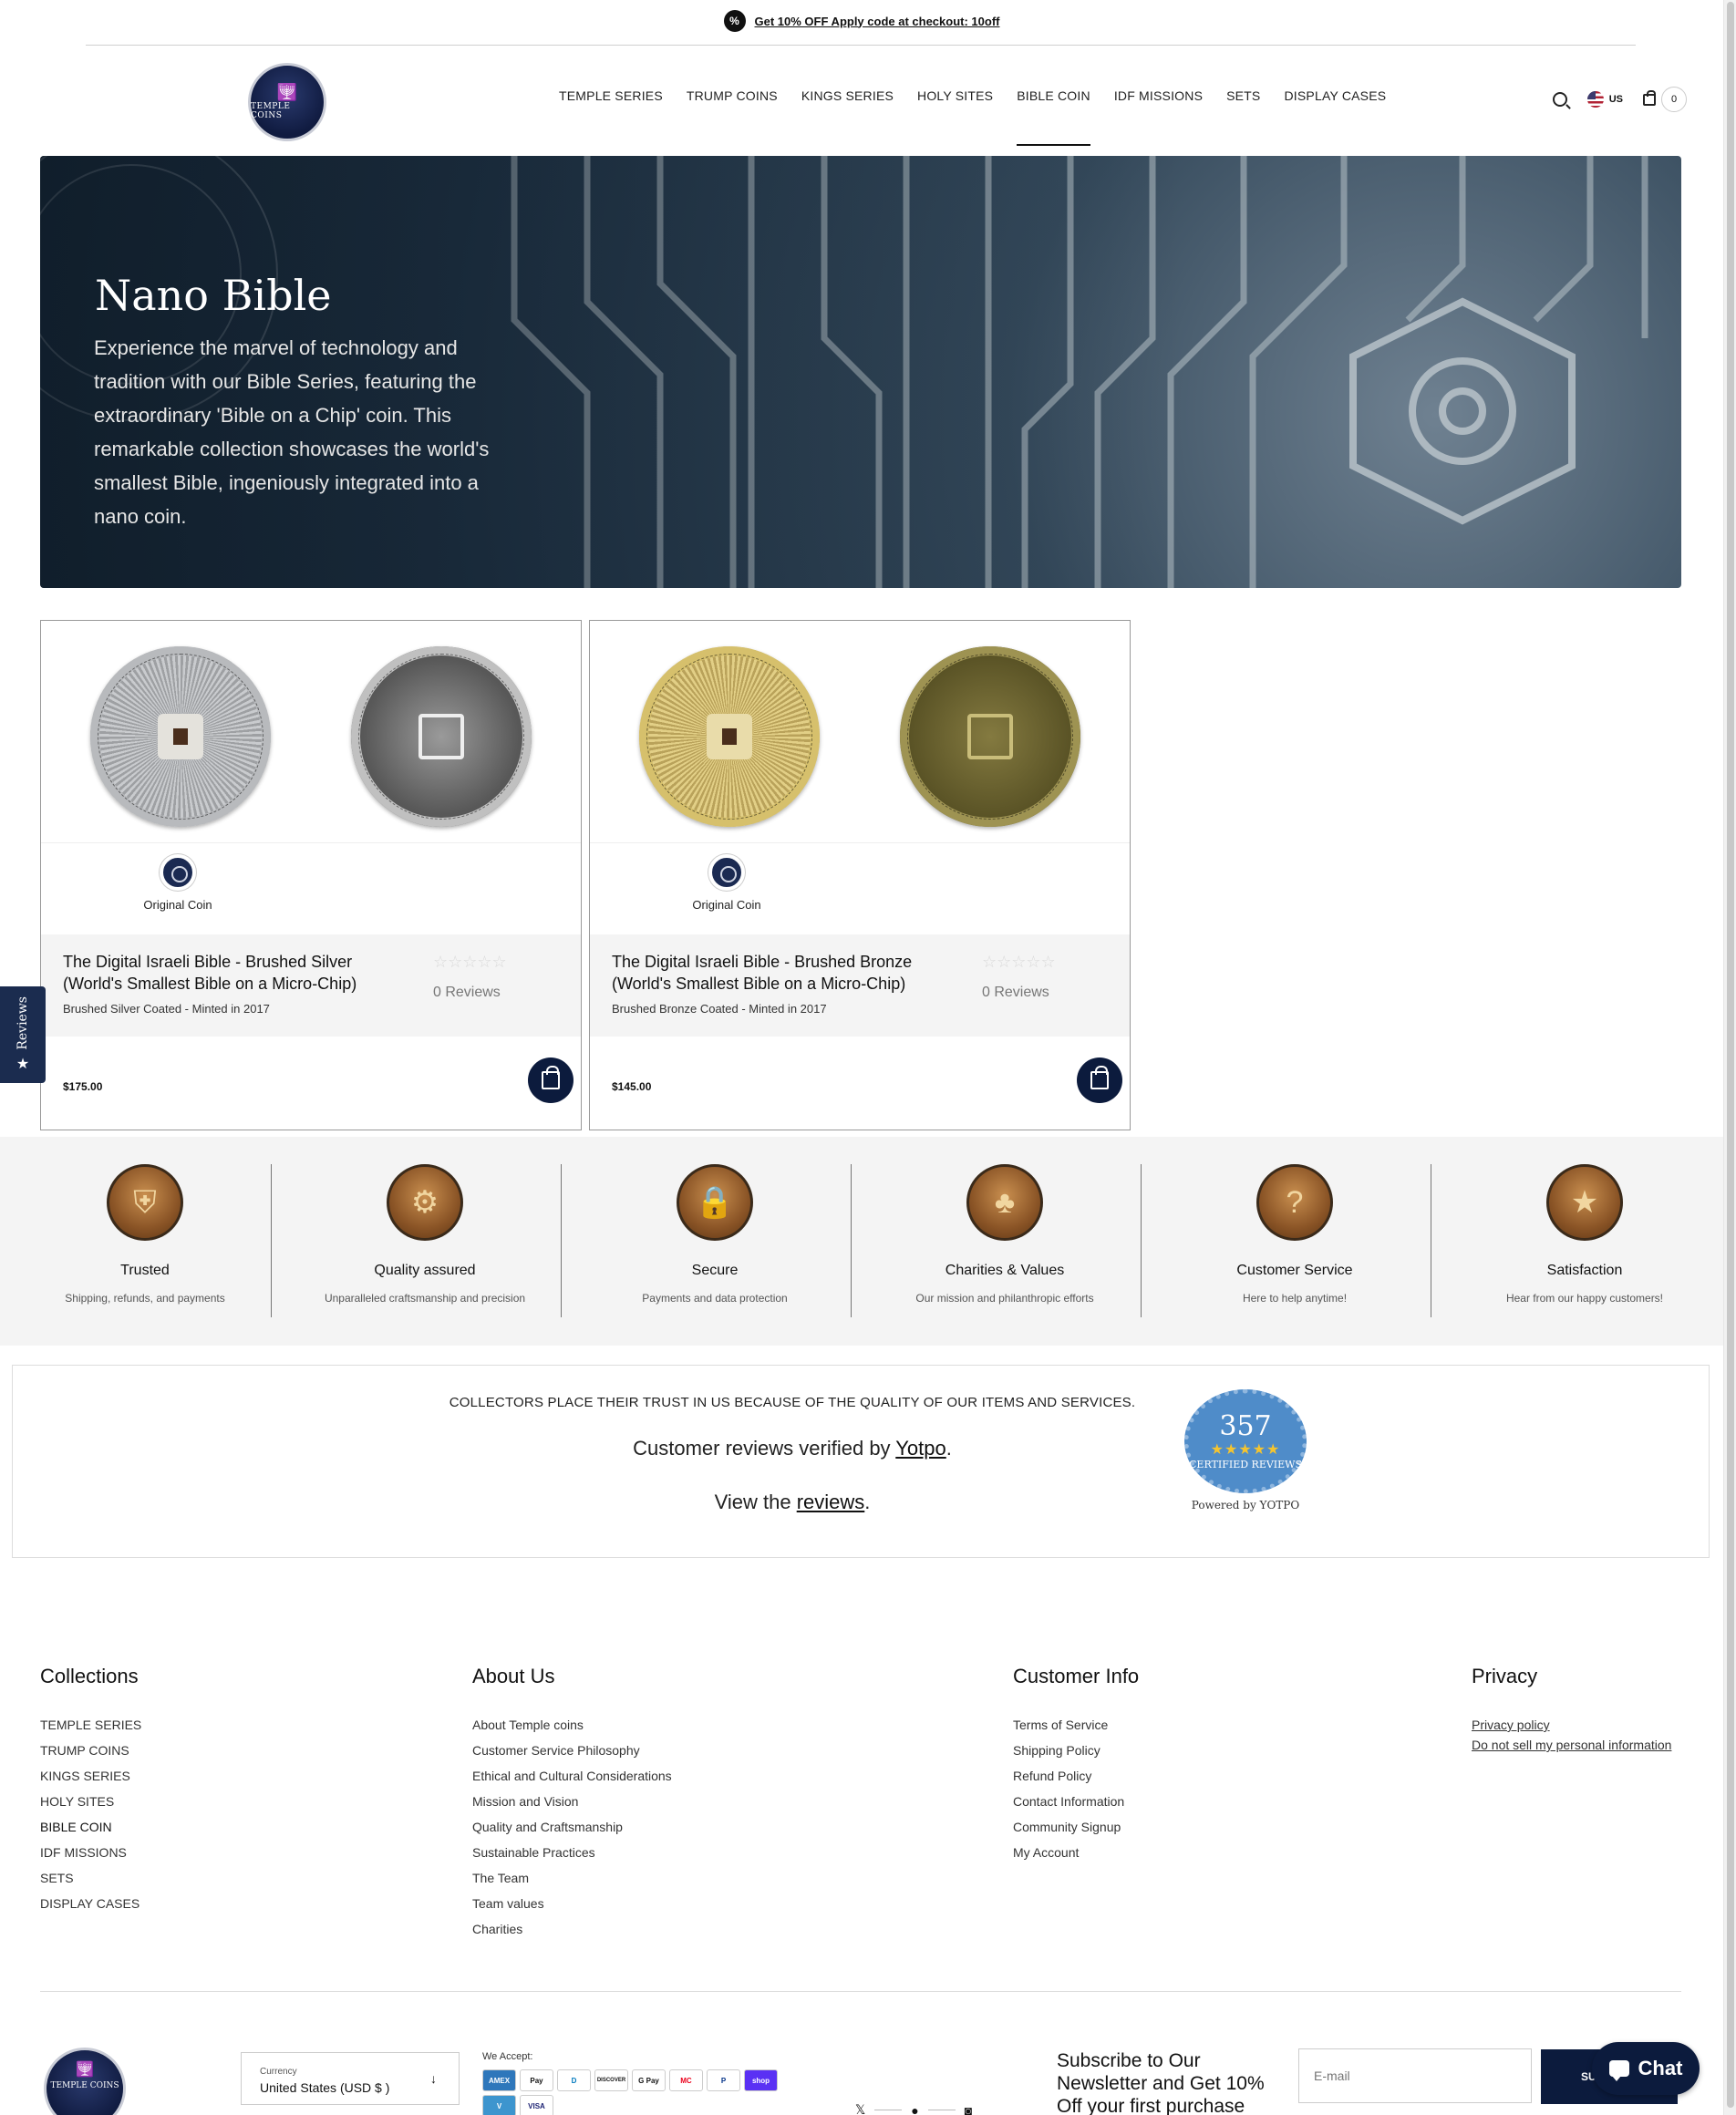 Image resolution: width=1736 pixels, height=2115 pixels. Describe the element at coordinates (90, 1827) in the screenshot. I see `footer-link: BIBLE COIN` at that location.